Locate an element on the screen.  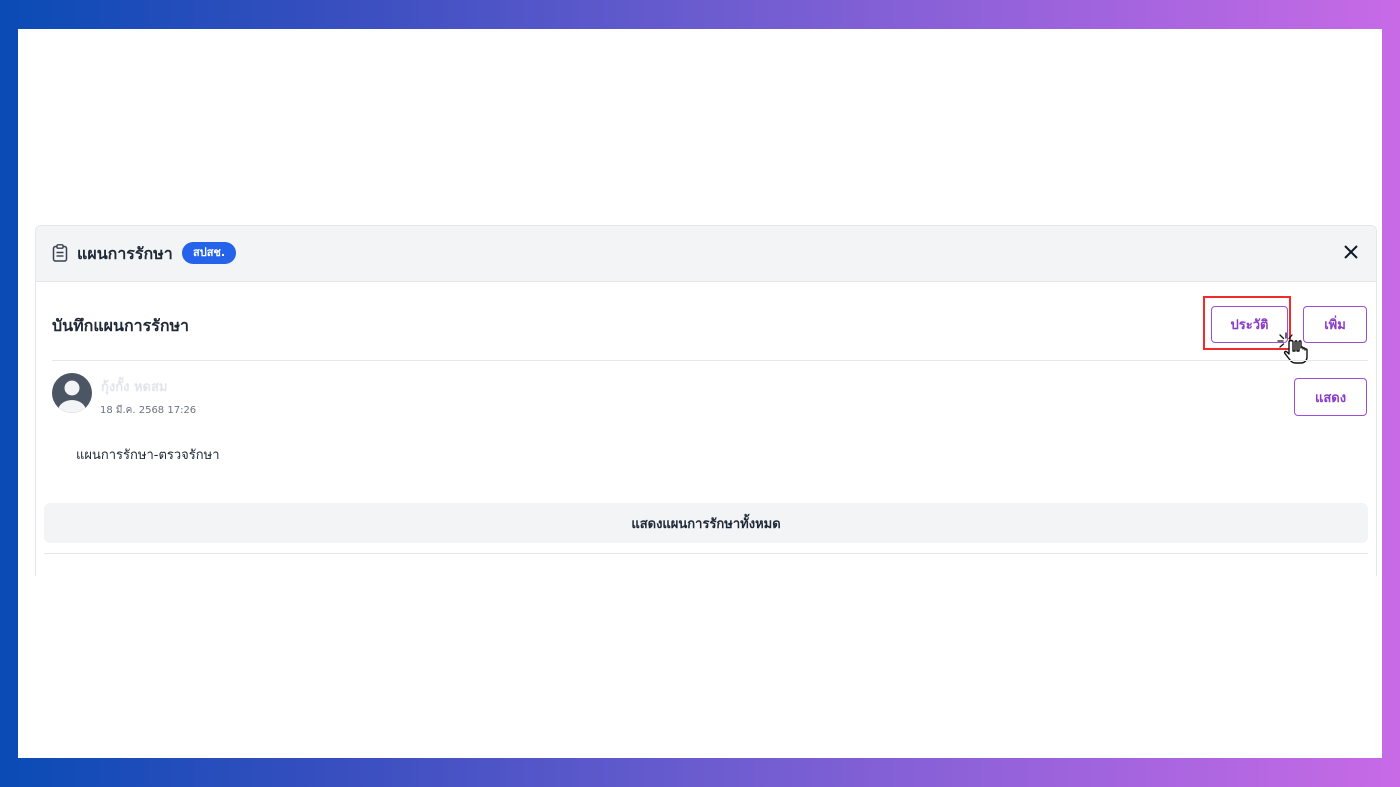
show-button: แสดง is located at coordinates (1330, 397).